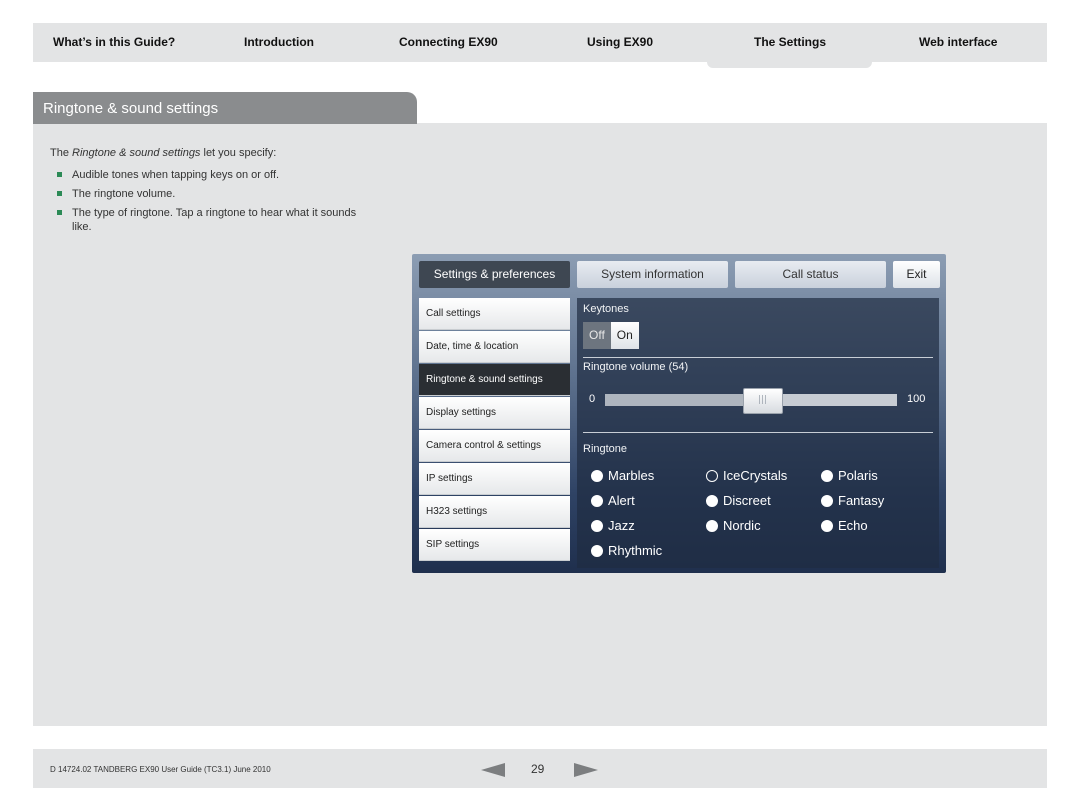 This screenshot has width=1080, height=811. What do you see at coordinates (747, 500) in the screenshot?
I see `ringtone-option-label: Discreet` at bounding box center [747, 500].